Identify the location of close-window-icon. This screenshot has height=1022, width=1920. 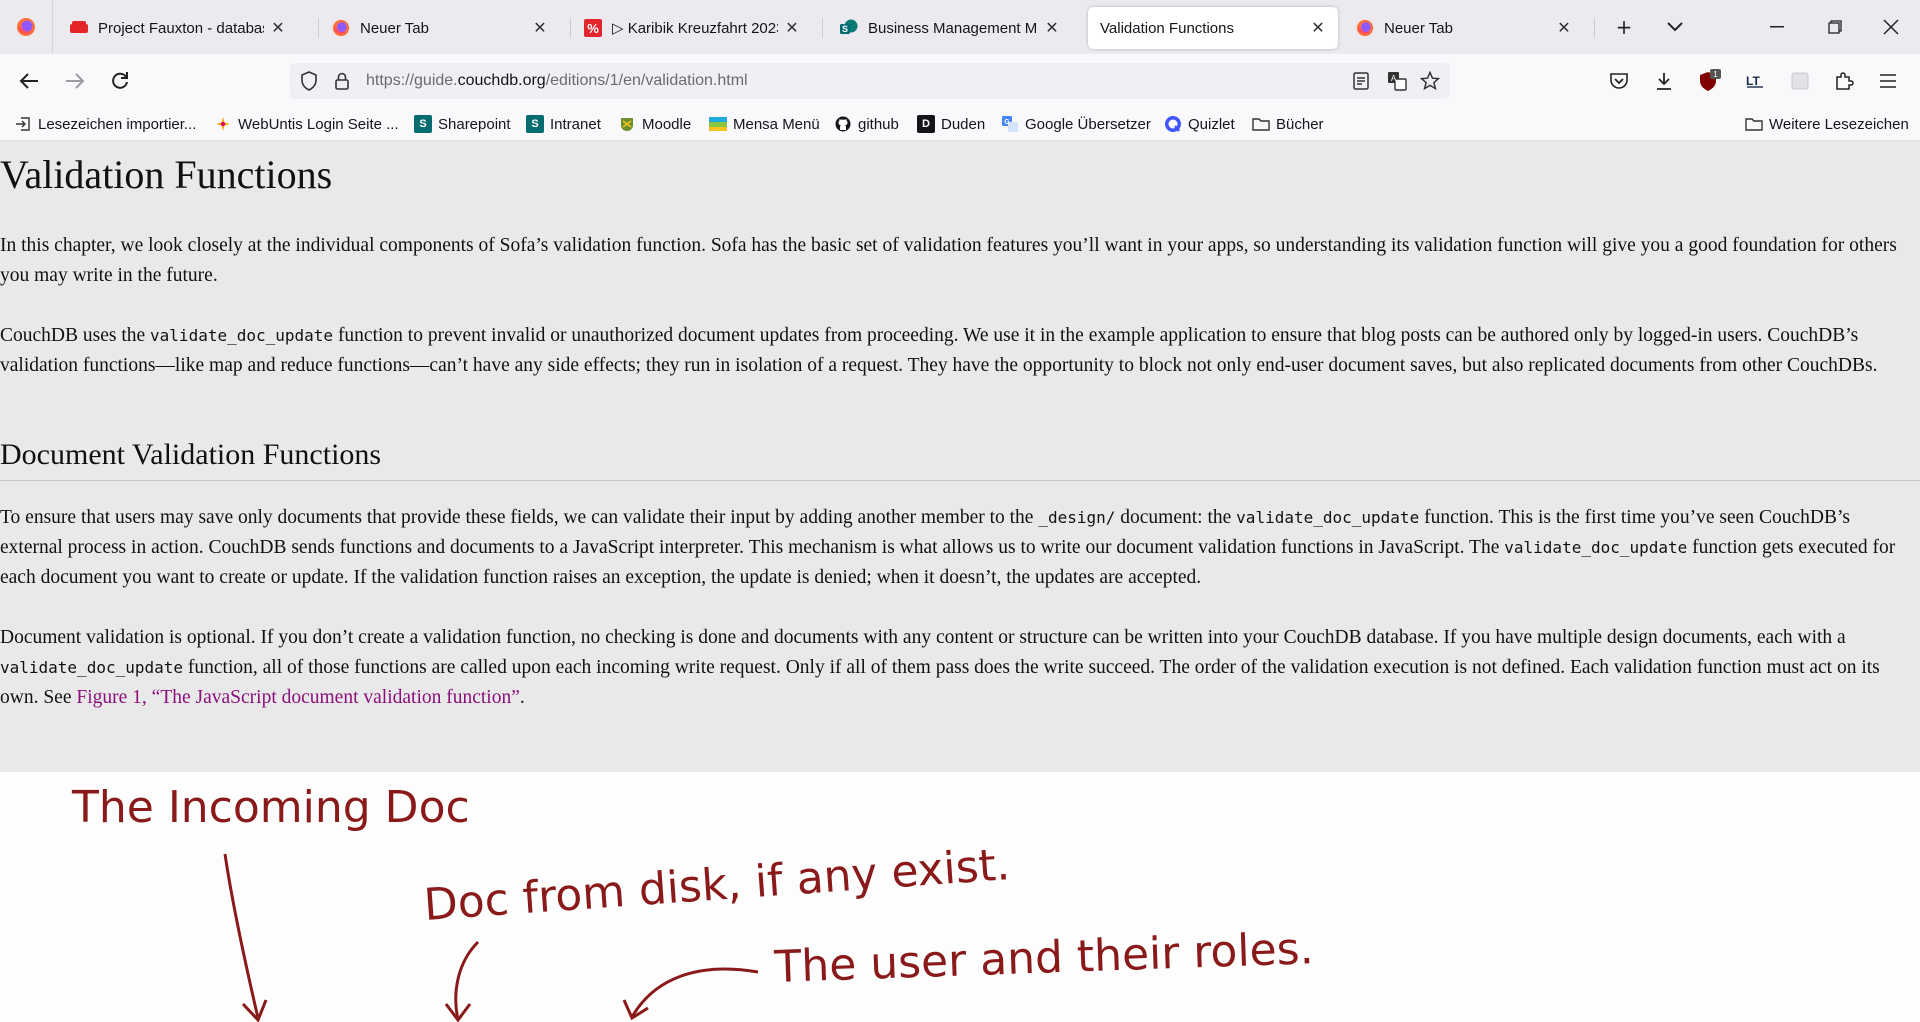
(1891, 27).